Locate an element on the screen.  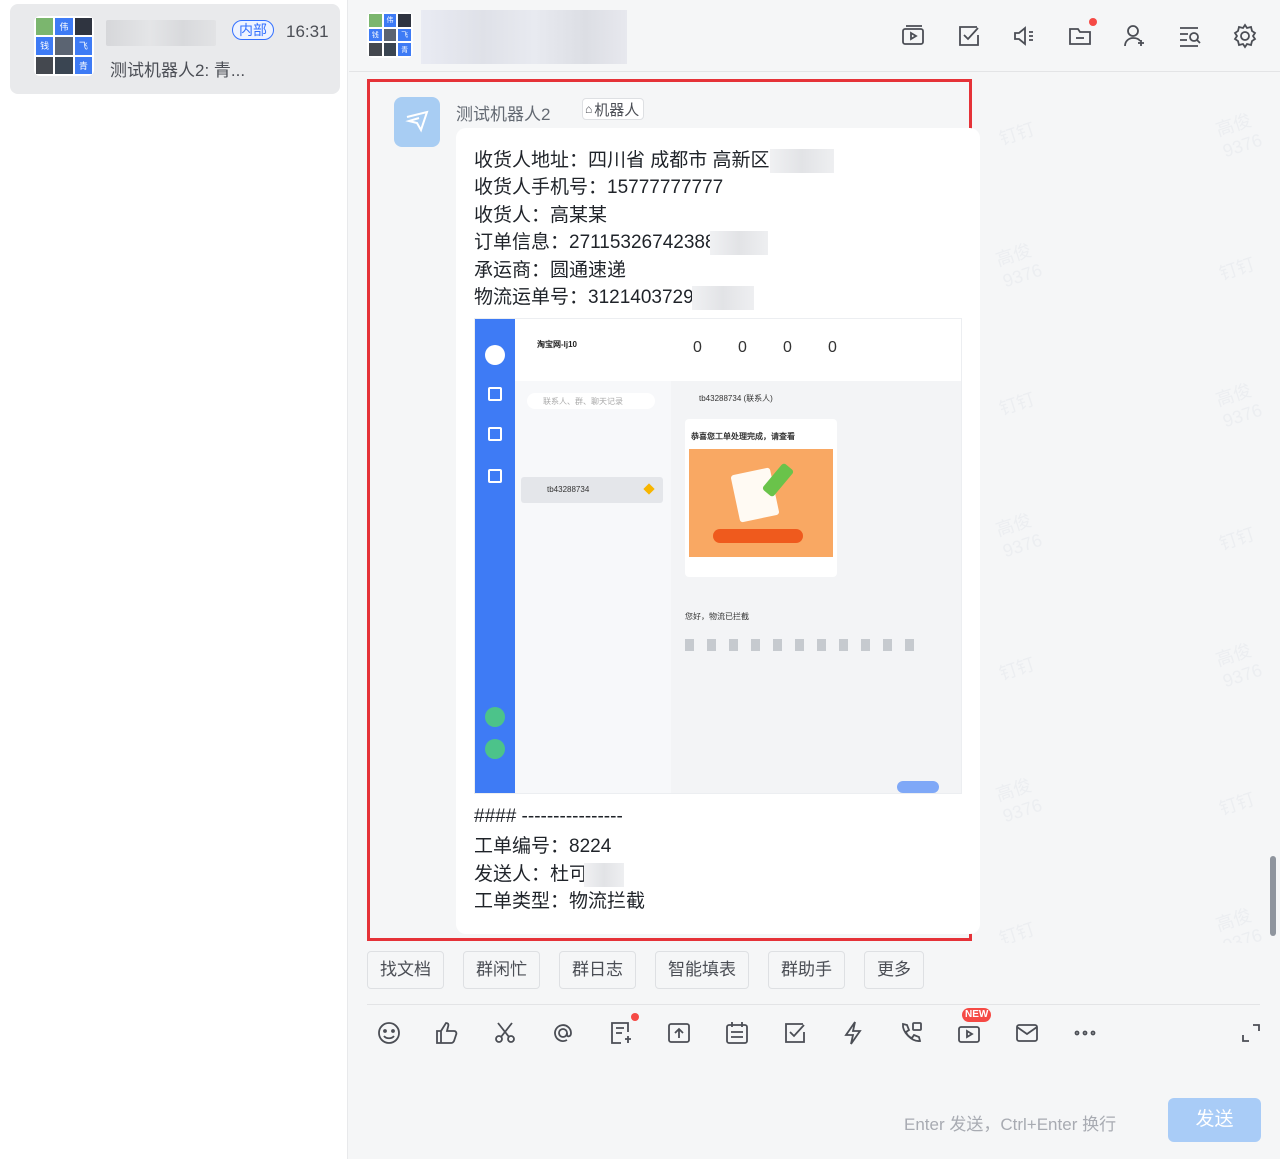
send-hint: Enter 发送，Ctrl+Enter 换行 is located at coordinates (1010, 1124).